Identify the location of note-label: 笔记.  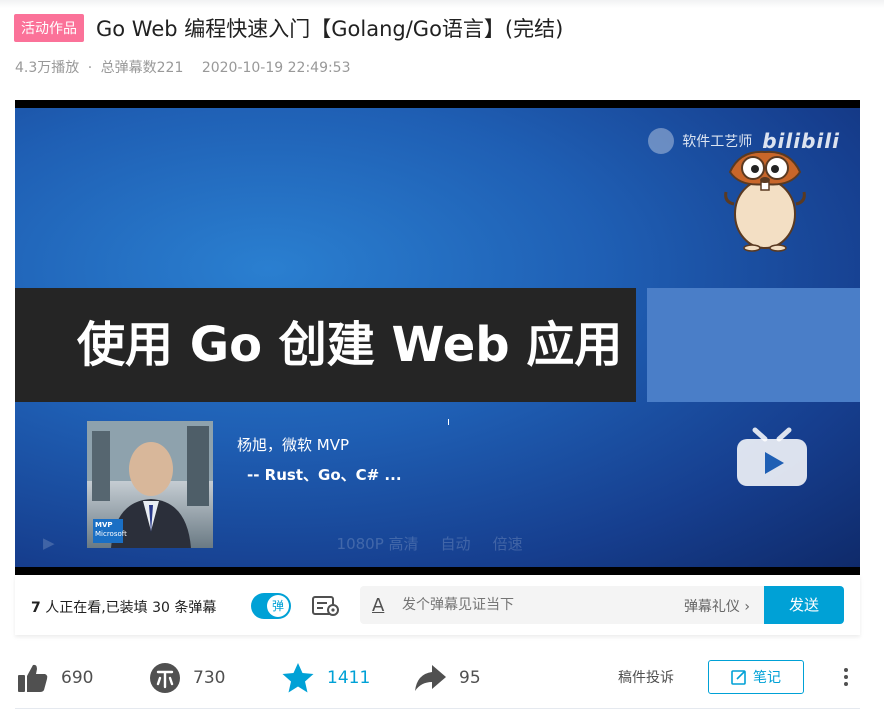
(767, 678).